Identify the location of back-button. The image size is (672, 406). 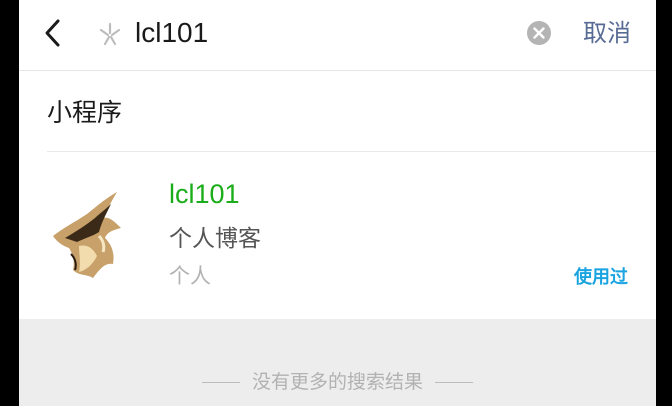
(54, 33).